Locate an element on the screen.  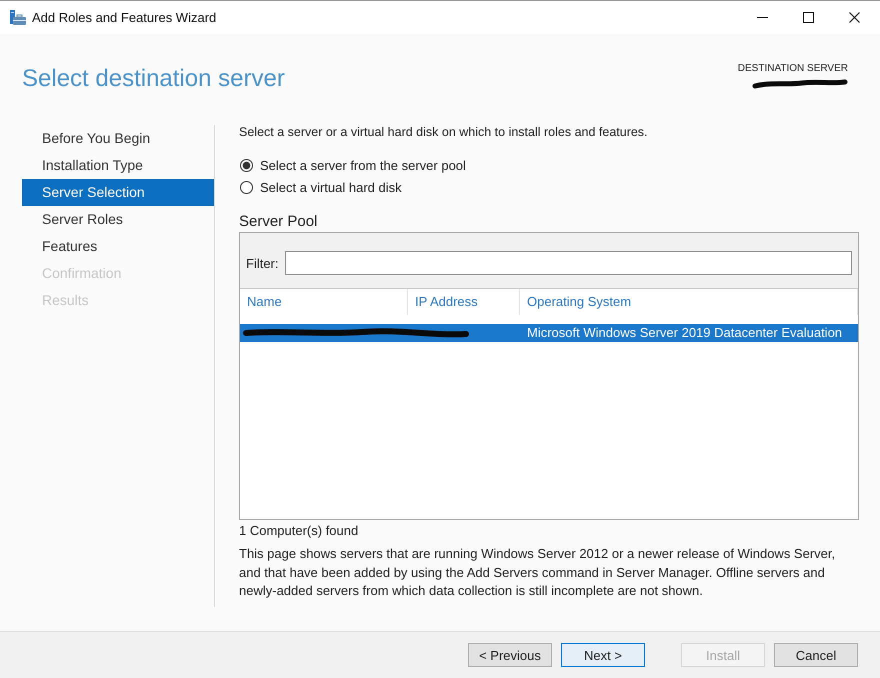
wizard-button: Next > is located at coordinates (603, 655).